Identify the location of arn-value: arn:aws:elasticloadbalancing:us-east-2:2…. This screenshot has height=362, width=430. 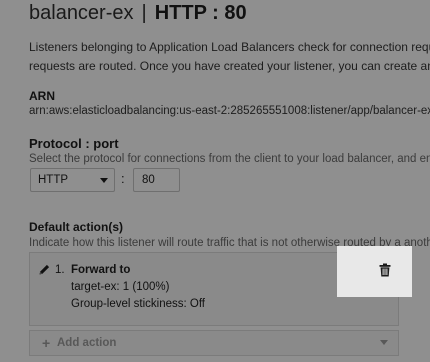
(229, 111).